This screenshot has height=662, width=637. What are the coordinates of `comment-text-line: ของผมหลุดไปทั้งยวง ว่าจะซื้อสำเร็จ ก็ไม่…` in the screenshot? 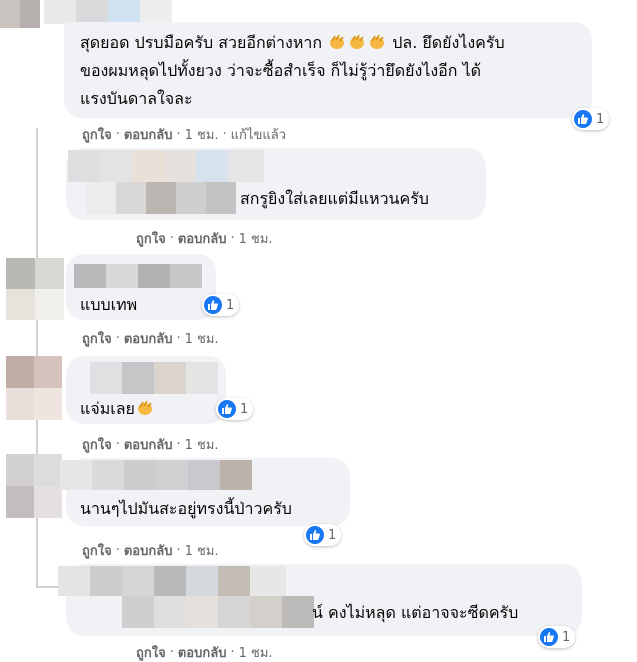 It's located at (280, 70).